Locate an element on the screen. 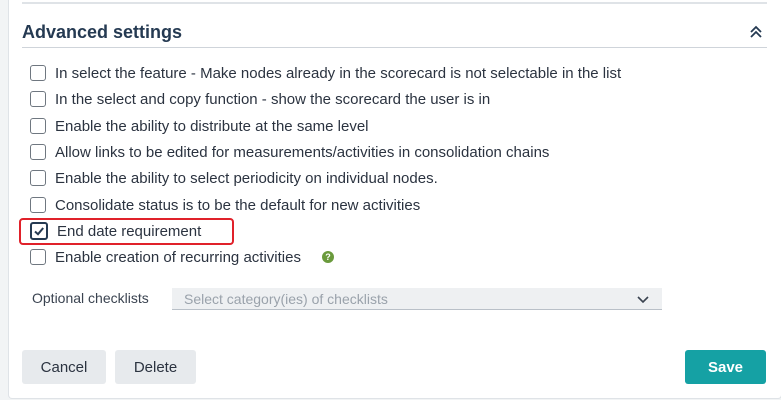 The height and width of the screenshot is (400, 781). section-title: Advanced settings is located at coordinates (102, 32).